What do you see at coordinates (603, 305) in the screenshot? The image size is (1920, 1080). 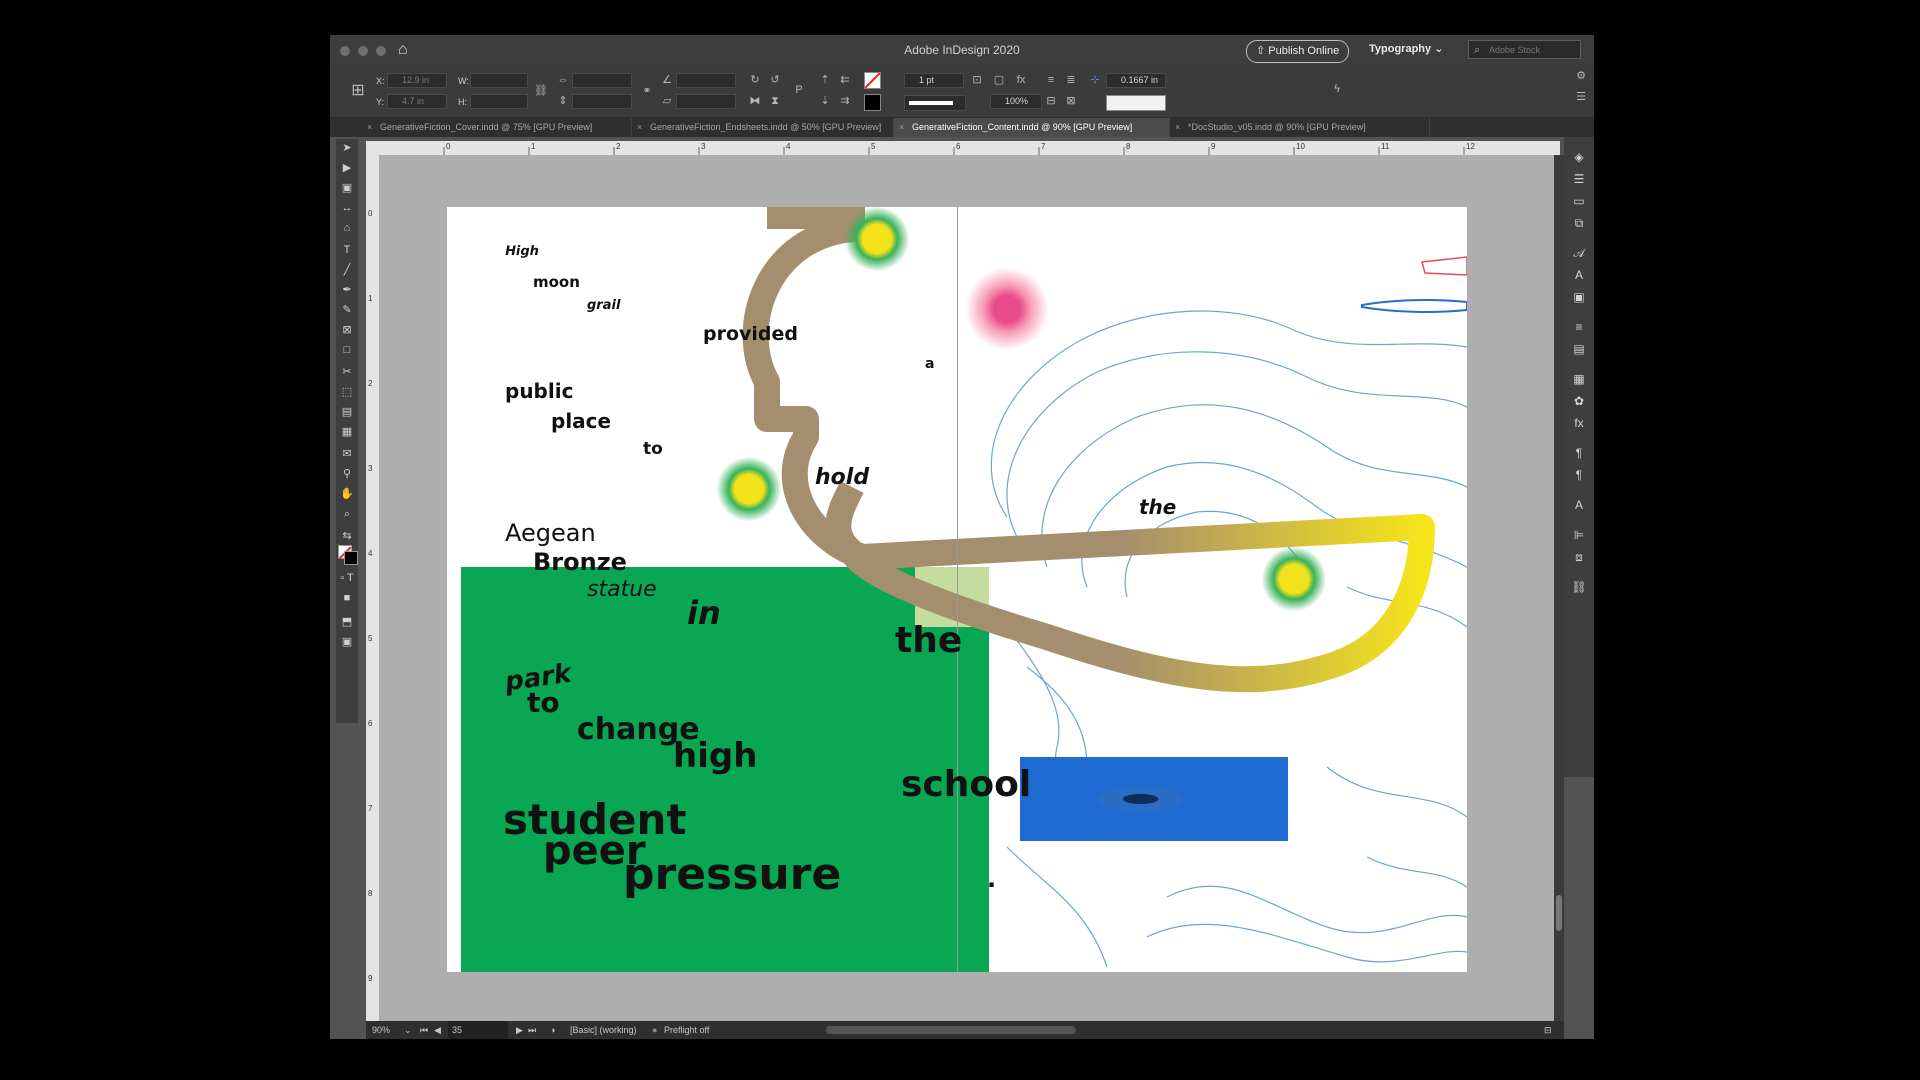 I see `word: grail` at bounding box center [603, 305].